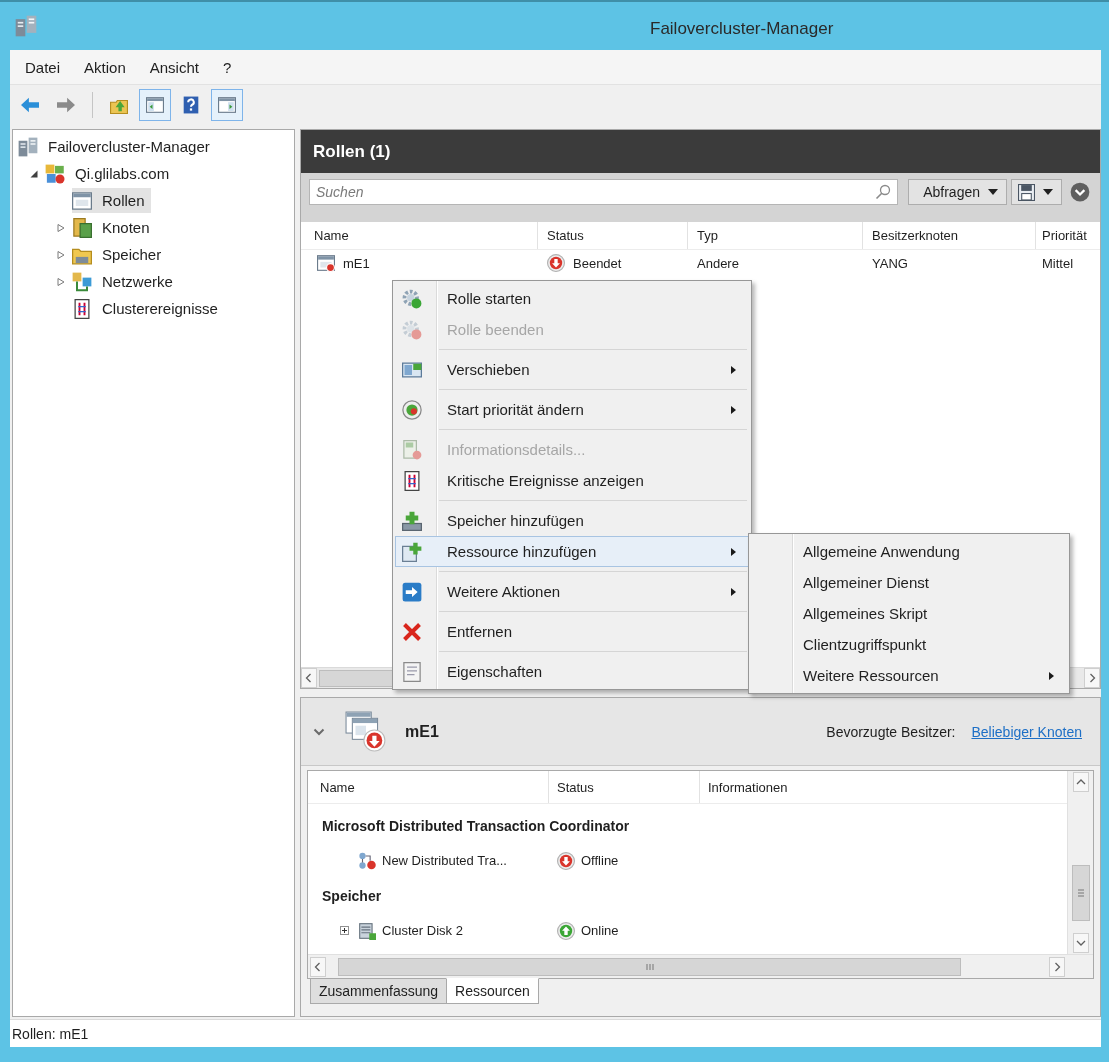 The width and height of the screenshot is (1109, 1062). I want to click on table-cell-text: YANG, so click(890, 263).